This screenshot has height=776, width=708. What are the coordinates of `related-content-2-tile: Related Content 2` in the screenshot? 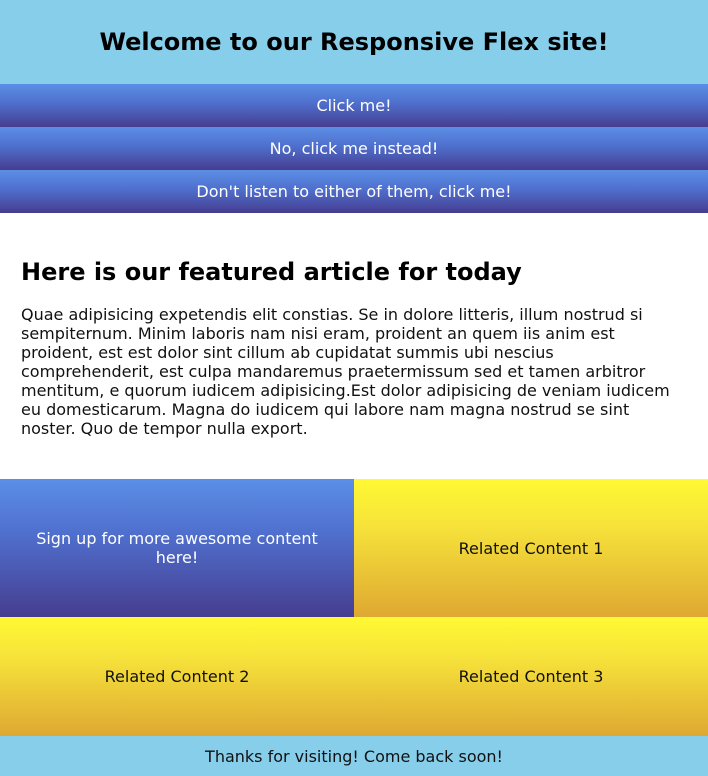 It's located at (177, 676).